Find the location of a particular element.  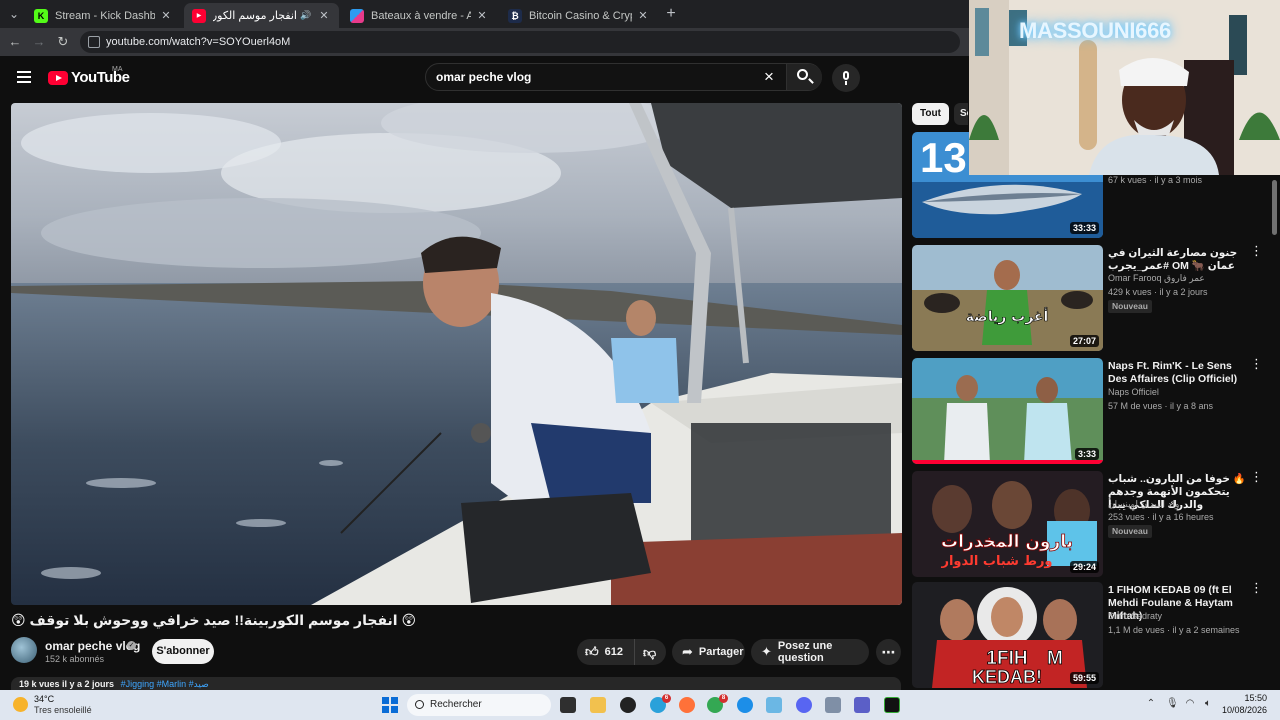

snipping-tool-icon is located at coordinates (833, 705).